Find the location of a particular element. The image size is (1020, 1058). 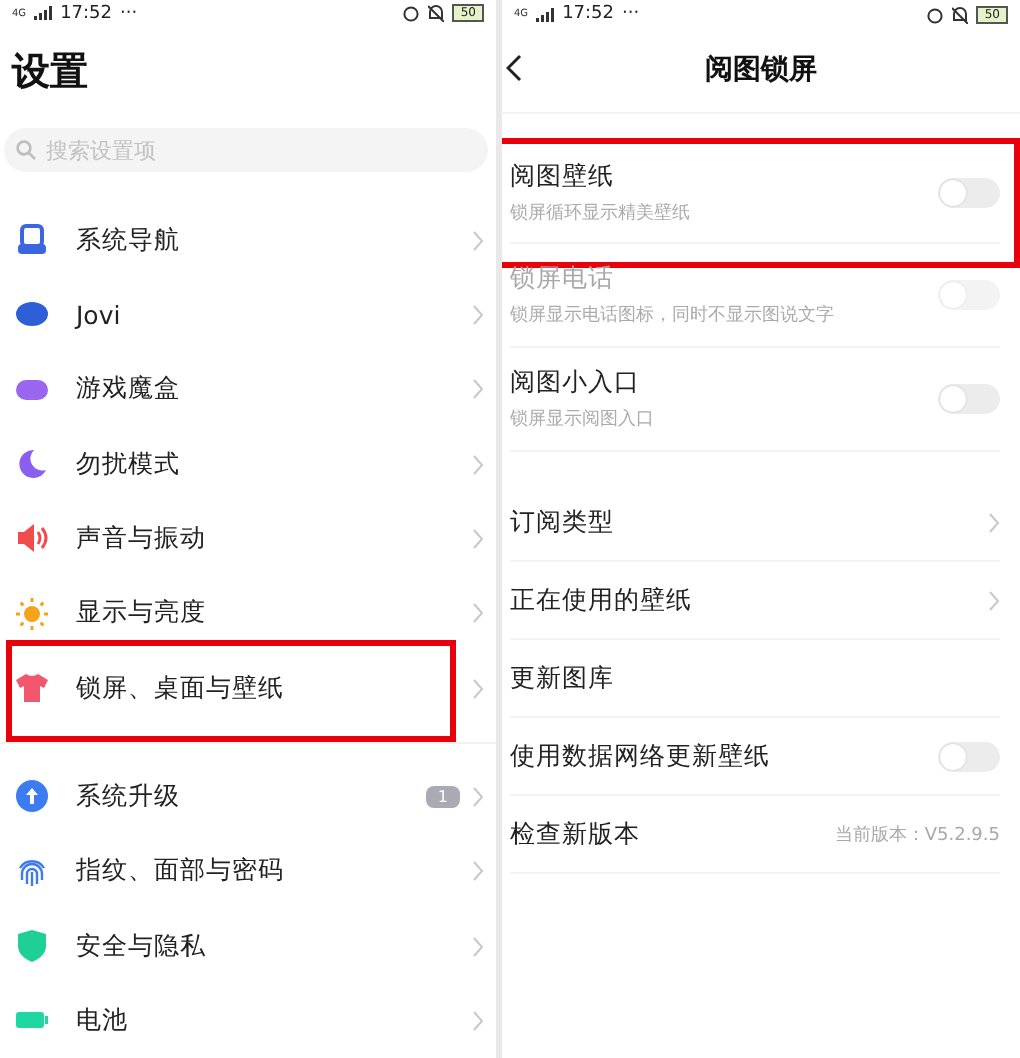

search-icon is located at coordinates (26, 150).